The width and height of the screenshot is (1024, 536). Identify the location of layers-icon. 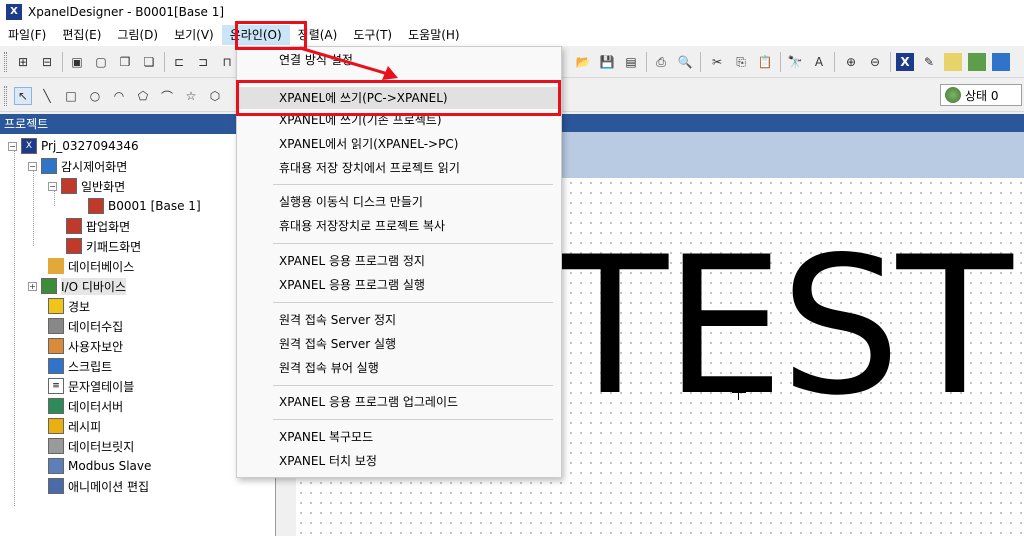
(953, 95).